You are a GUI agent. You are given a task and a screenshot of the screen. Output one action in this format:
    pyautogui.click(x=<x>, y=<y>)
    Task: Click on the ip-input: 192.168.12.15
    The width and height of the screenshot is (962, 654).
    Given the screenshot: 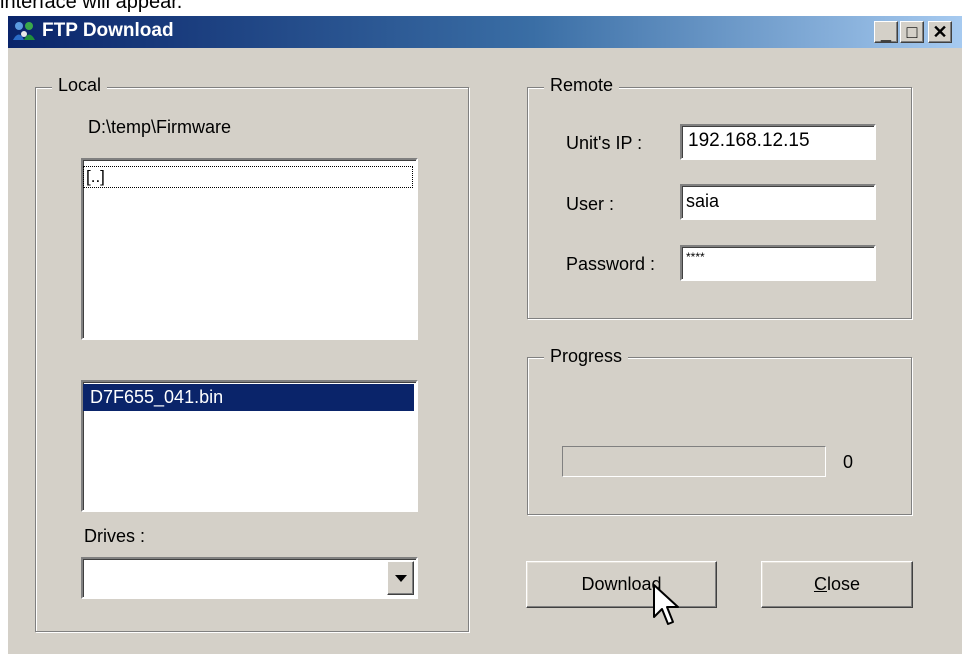 What is the action you would take?
    pyautogui.click(x=778, y=142)
    